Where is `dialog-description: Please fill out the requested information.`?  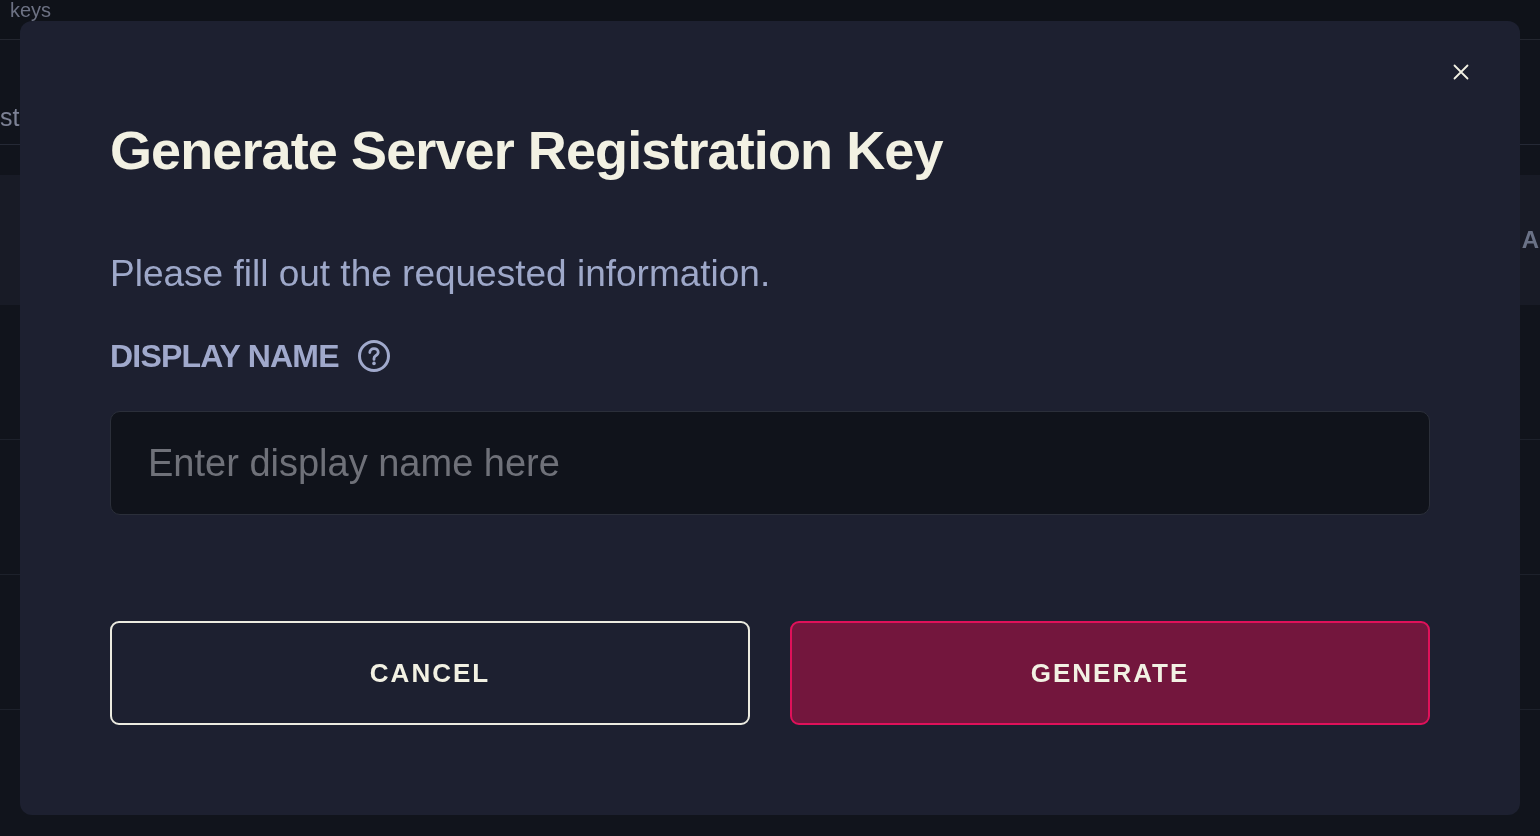 dialog-description: Please fill out the requested information. is located at coordinates (440, 274).